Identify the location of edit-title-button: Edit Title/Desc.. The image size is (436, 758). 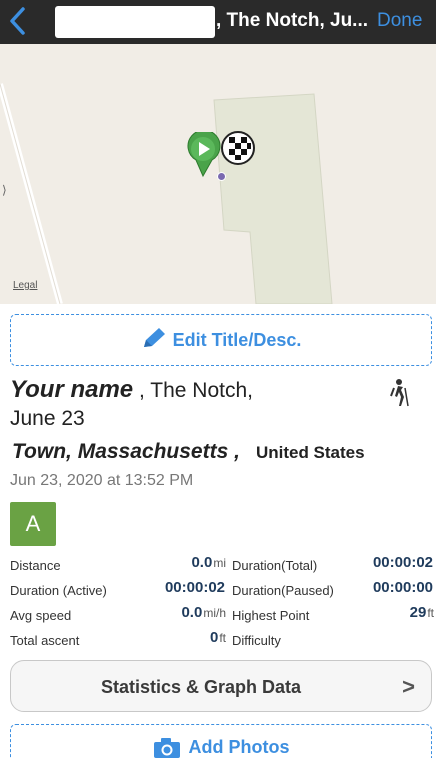
(221, 340).